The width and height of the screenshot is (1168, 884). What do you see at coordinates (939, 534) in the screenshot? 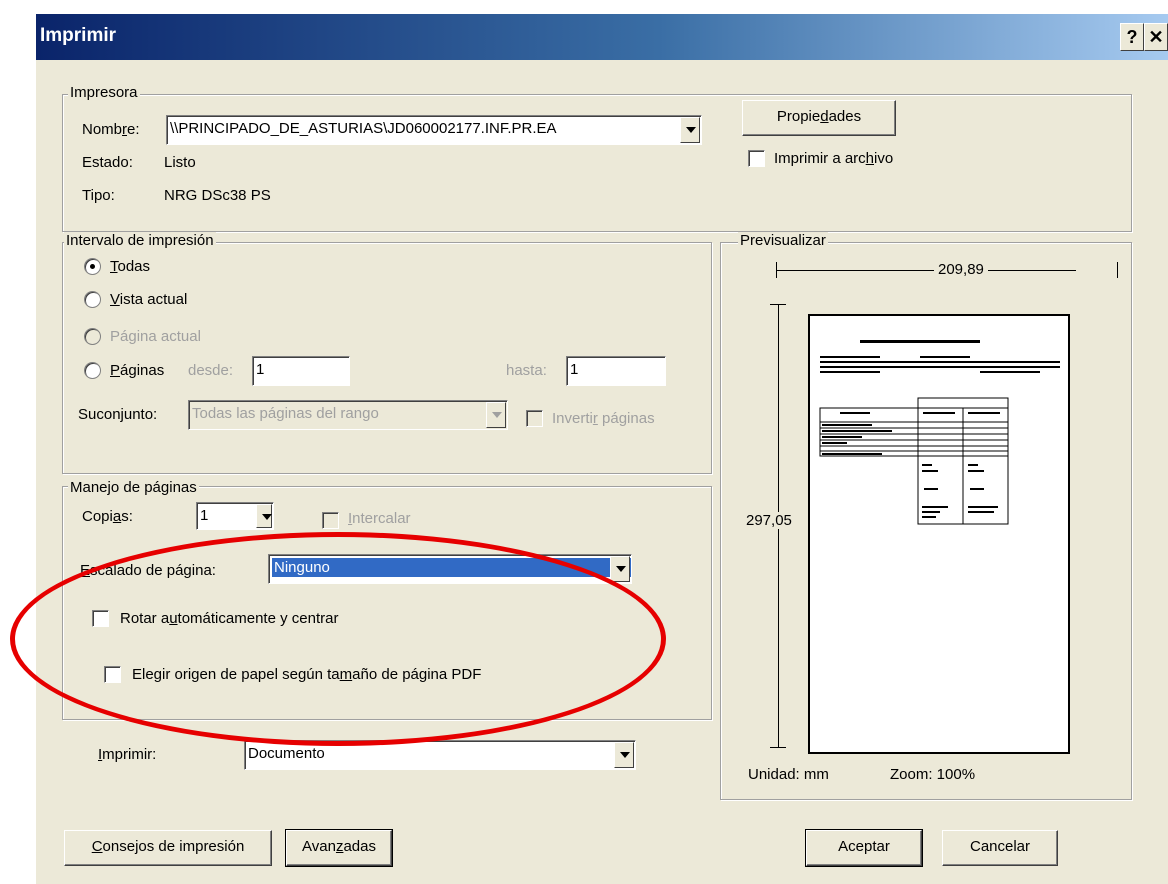
I see `page-preview` at bounding box center [939, 534].